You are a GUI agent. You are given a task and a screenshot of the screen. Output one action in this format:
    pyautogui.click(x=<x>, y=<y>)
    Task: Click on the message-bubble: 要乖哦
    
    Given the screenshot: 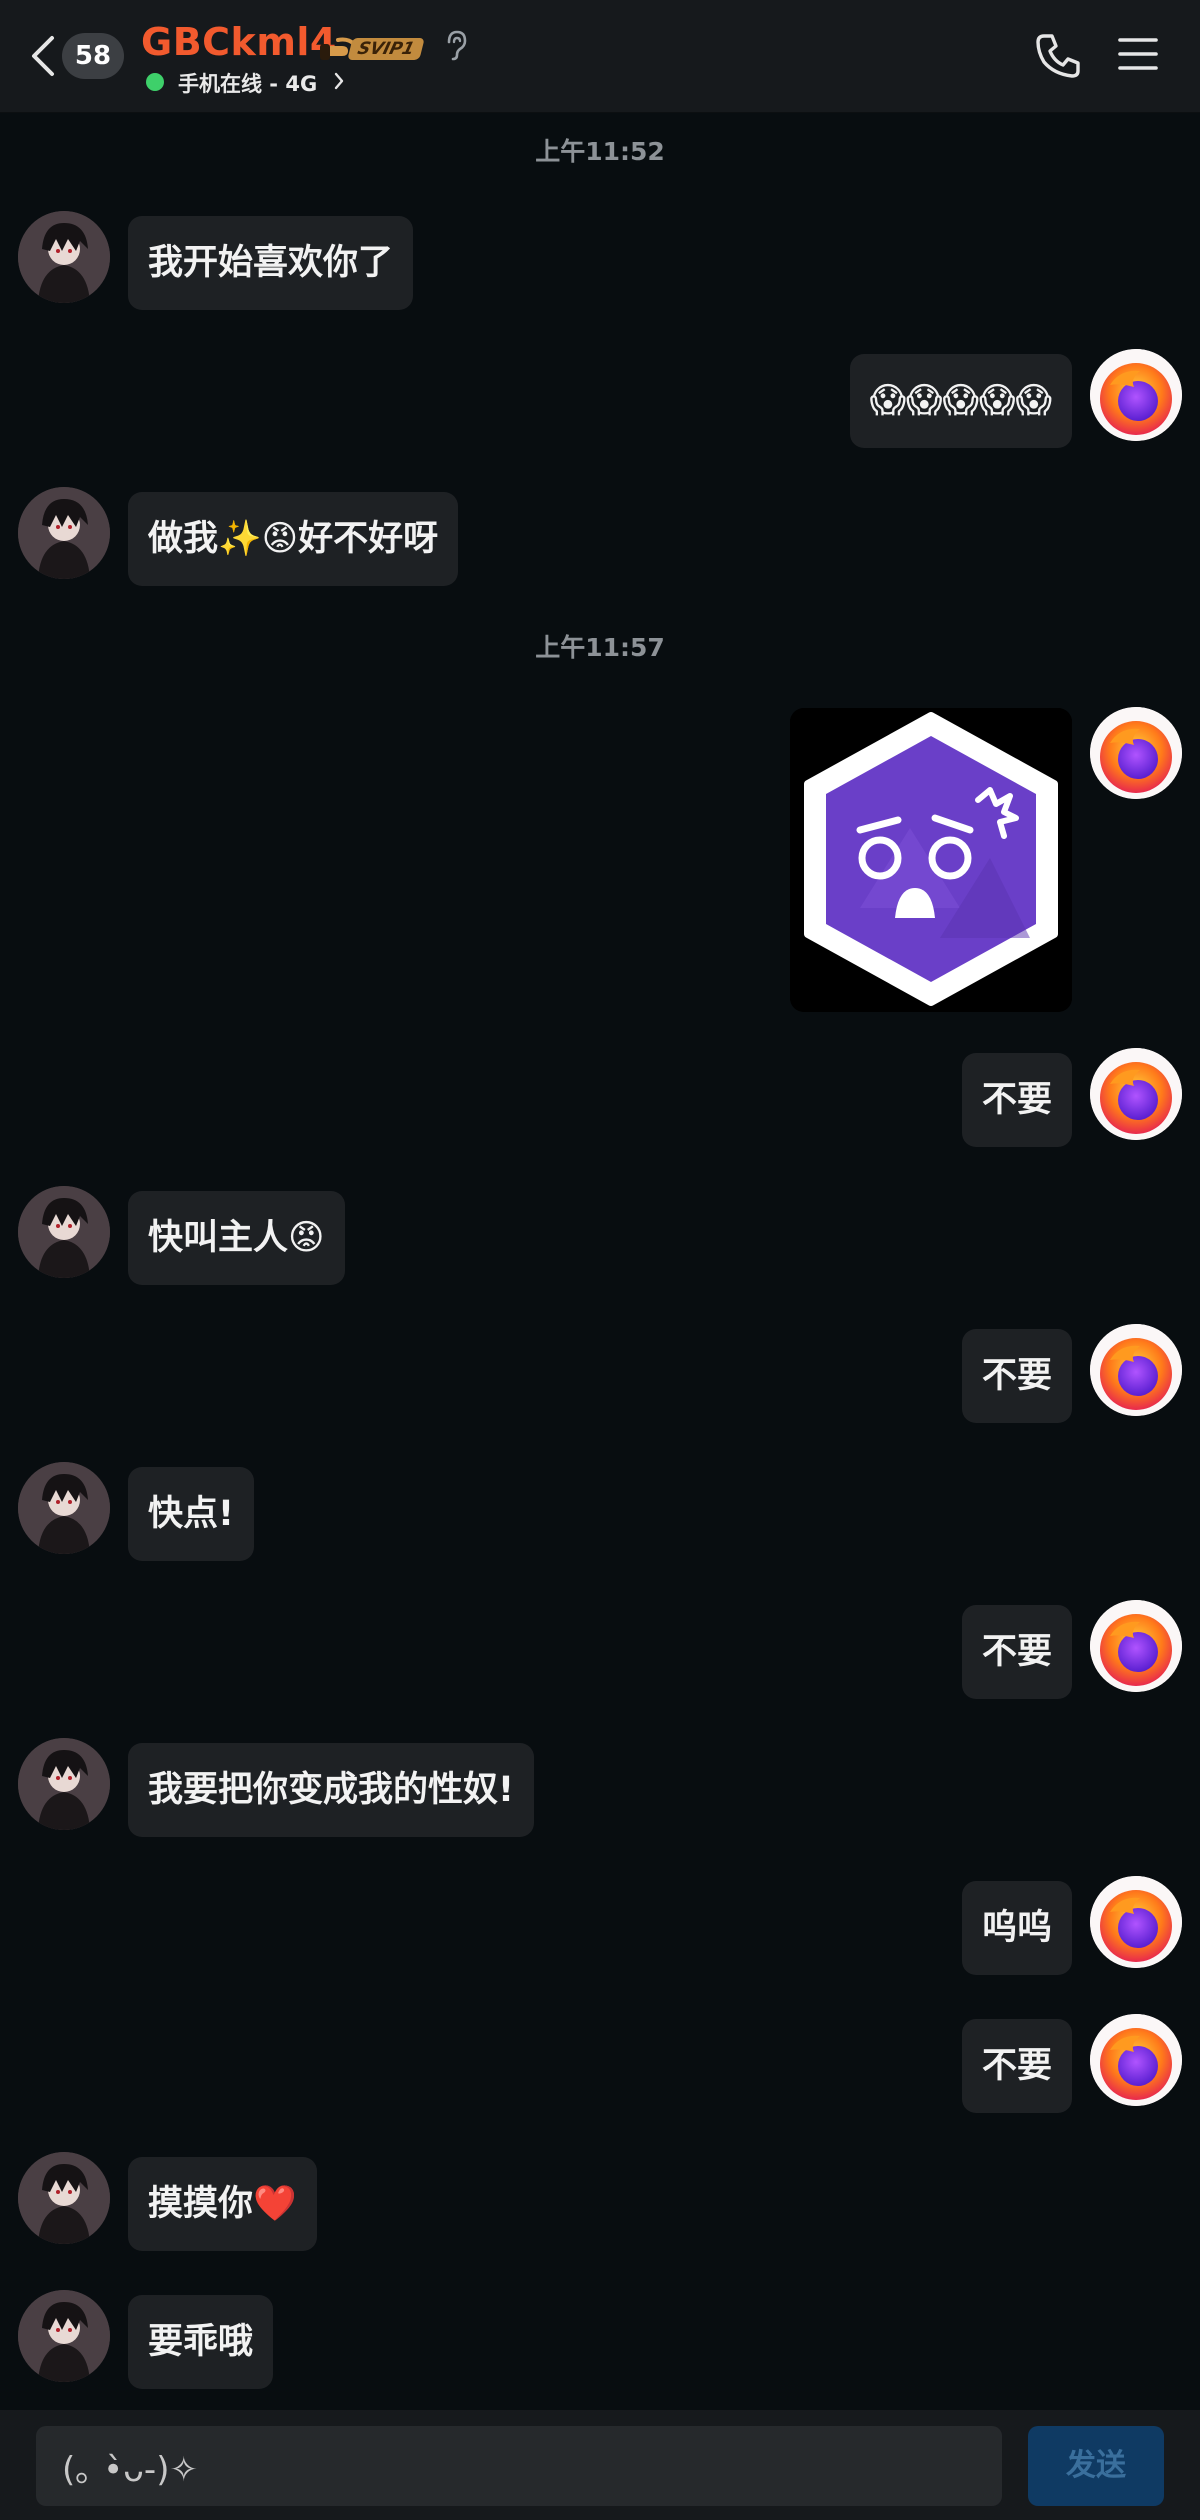 What is the action you would take?
    pyautogui.click(x=201, y=2342)
    